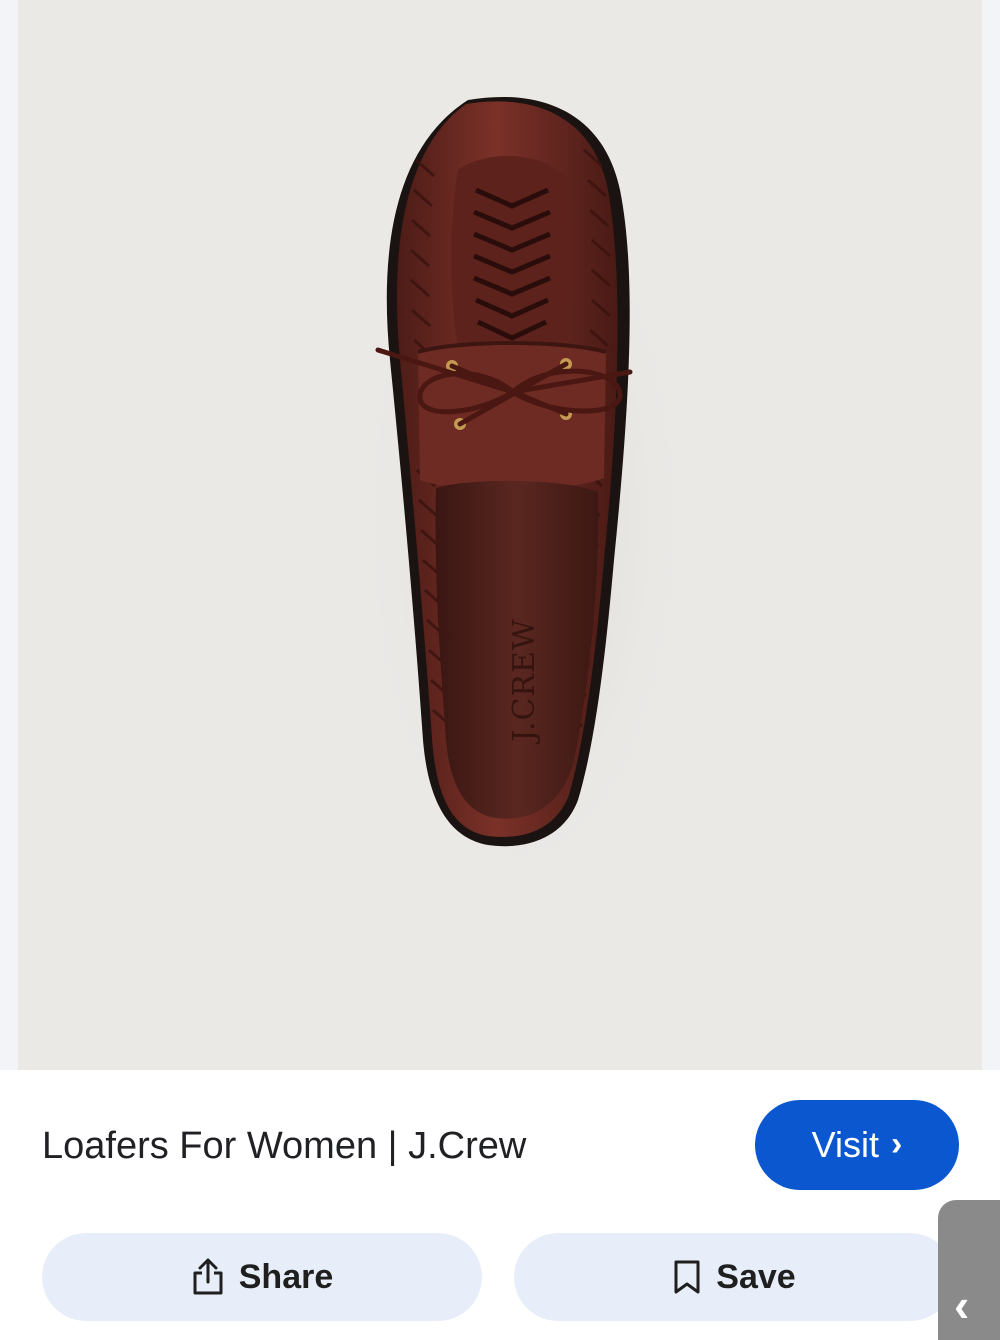 The width and height of the screenshot is (1000, 1340). I want to click on share-label: Share, so click(286, 1276).